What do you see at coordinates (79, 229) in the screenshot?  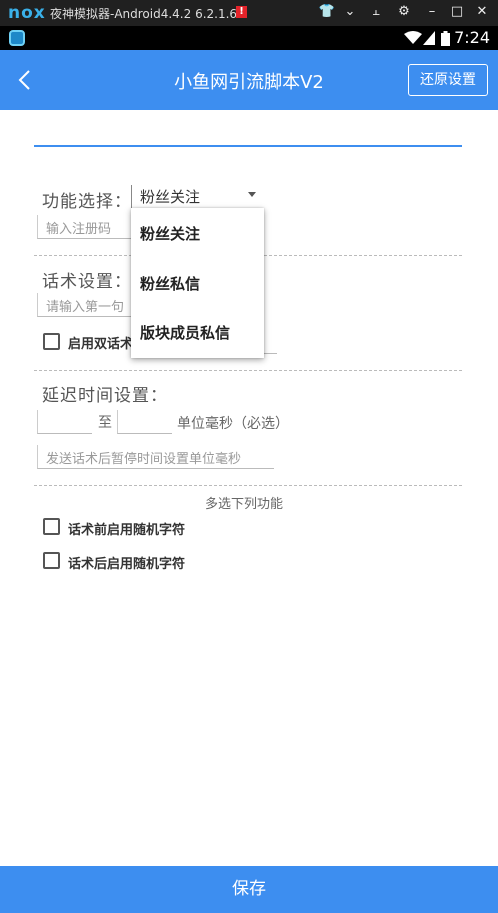 I see `reg-code-placeholder: 输入注册码` at bounding box center [79, 229].